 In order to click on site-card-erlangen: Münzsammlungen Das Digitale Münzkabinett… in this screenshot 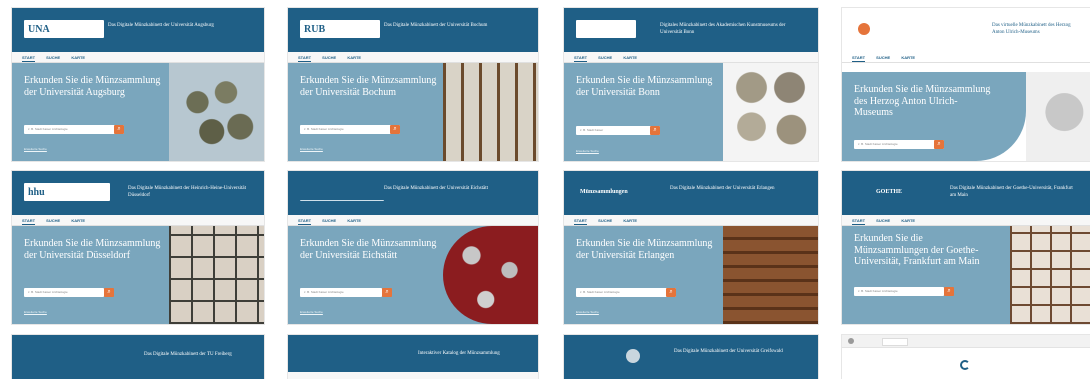, I will do `click(691, 247)`.